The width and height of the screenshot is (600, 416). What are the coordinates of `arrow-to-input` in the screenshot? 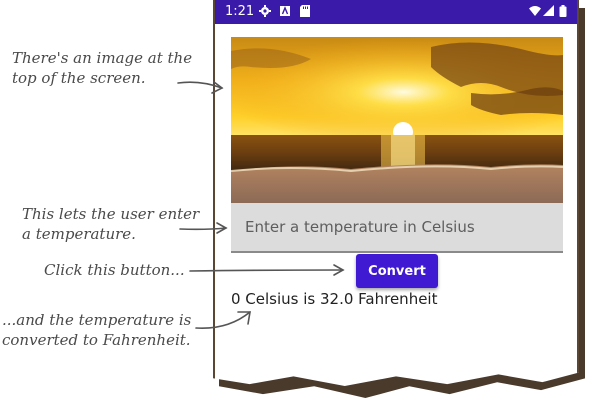 It's located at (203, 229).